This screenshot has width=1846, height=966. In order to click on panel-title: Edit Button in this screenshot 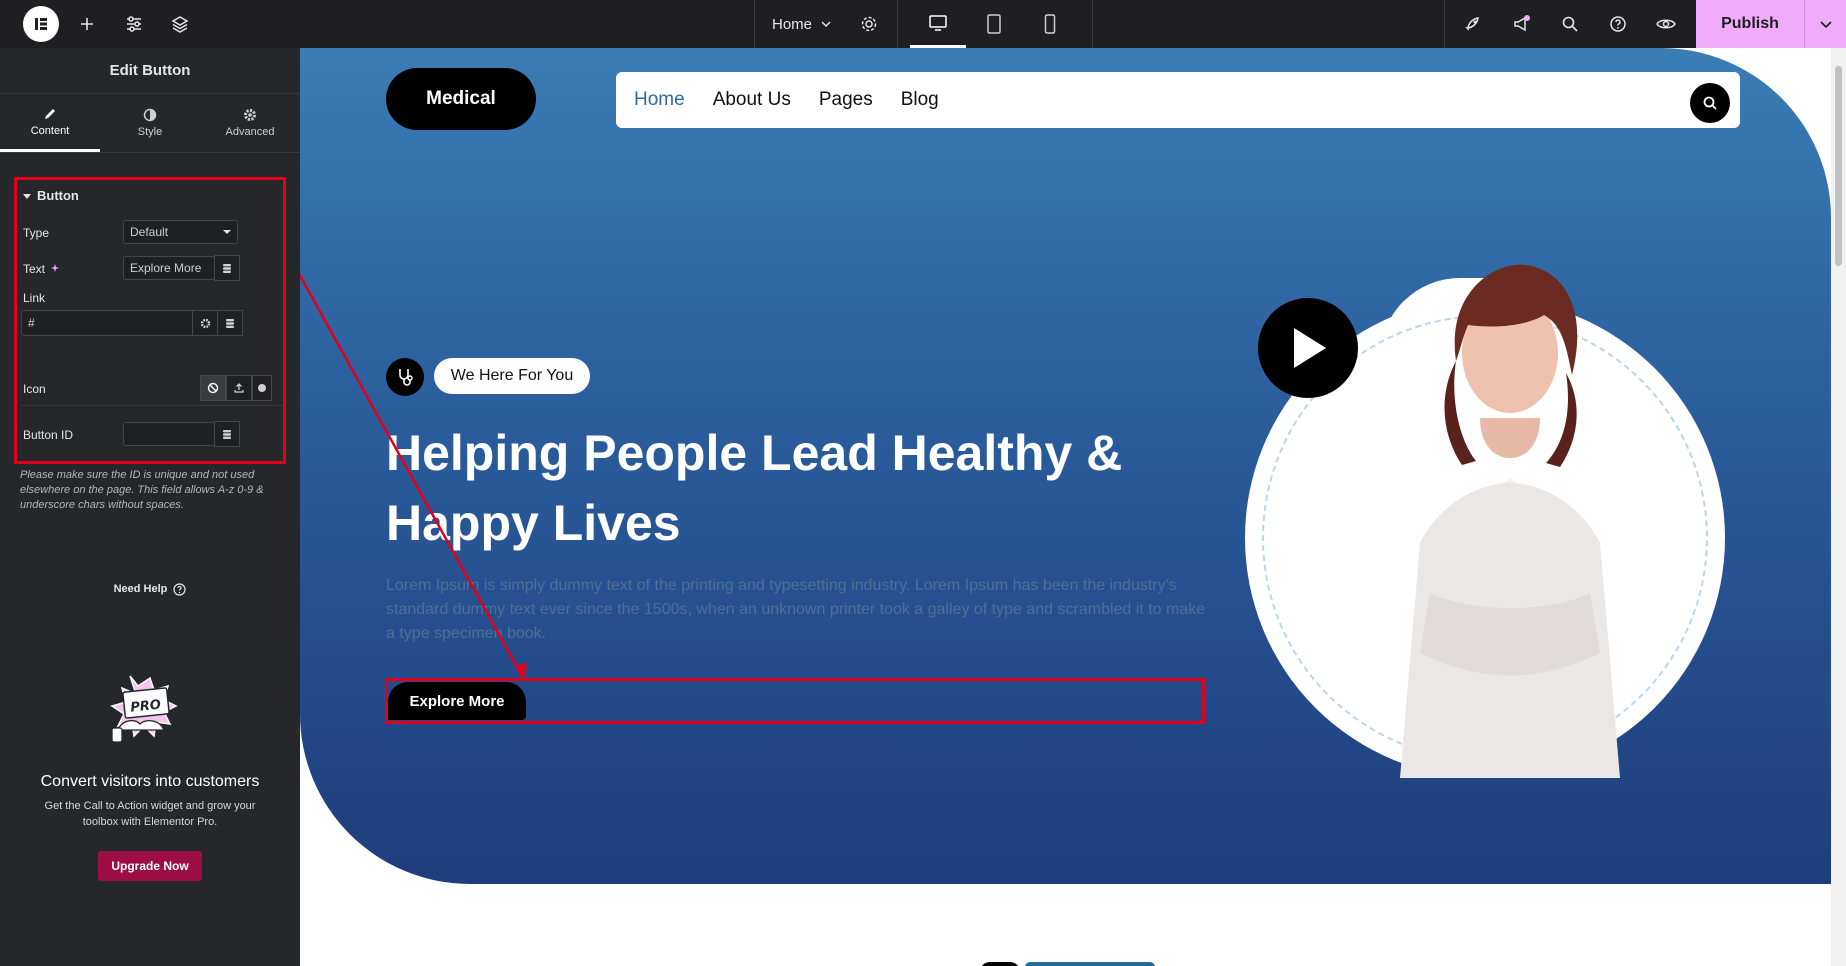, I will do `click(150, 71)`.